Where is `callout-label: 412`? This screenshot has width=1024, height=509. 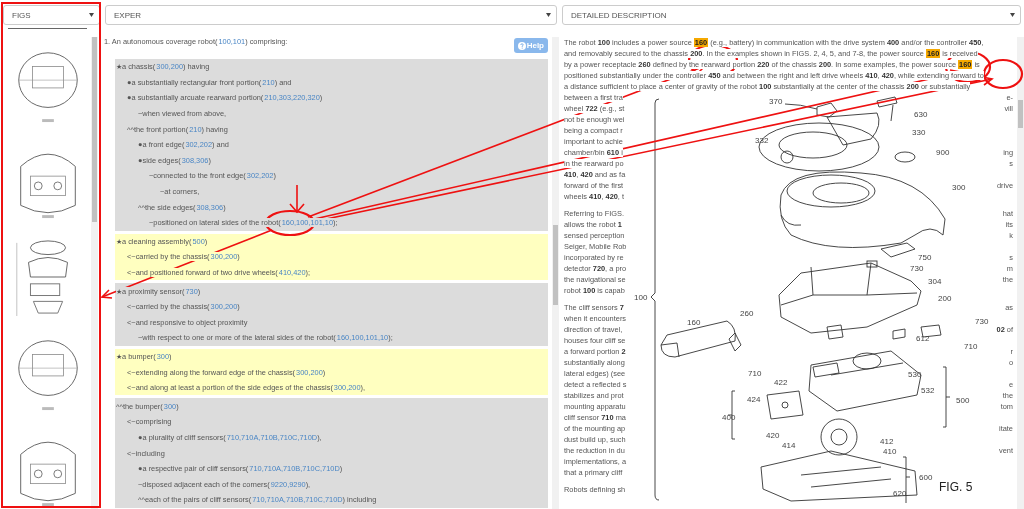
callout-label: 412 is located at coordinates (887, 441).